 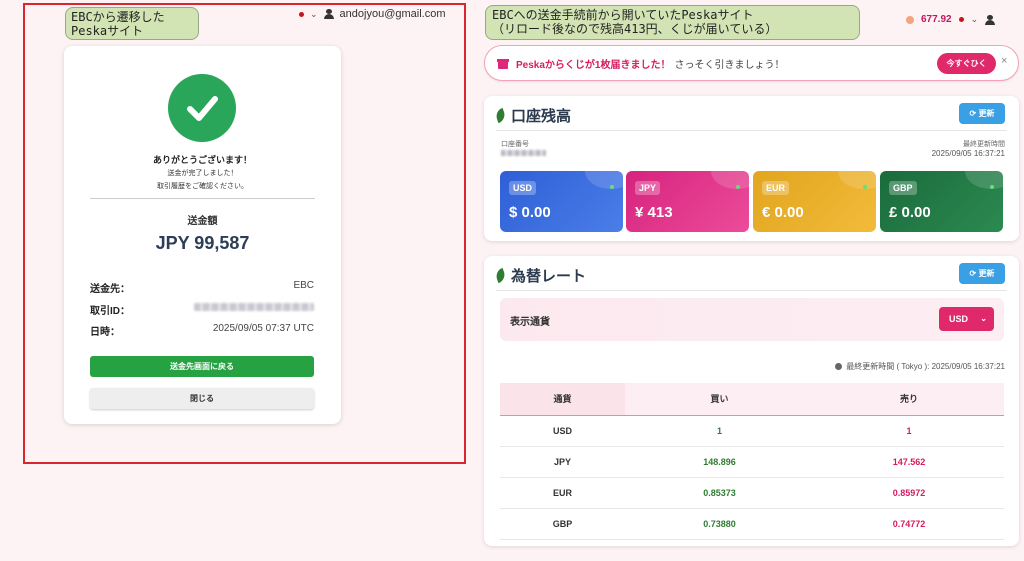 I want to click on currency-card-usd: USD $ 0.00, so click(x=561, y=201).